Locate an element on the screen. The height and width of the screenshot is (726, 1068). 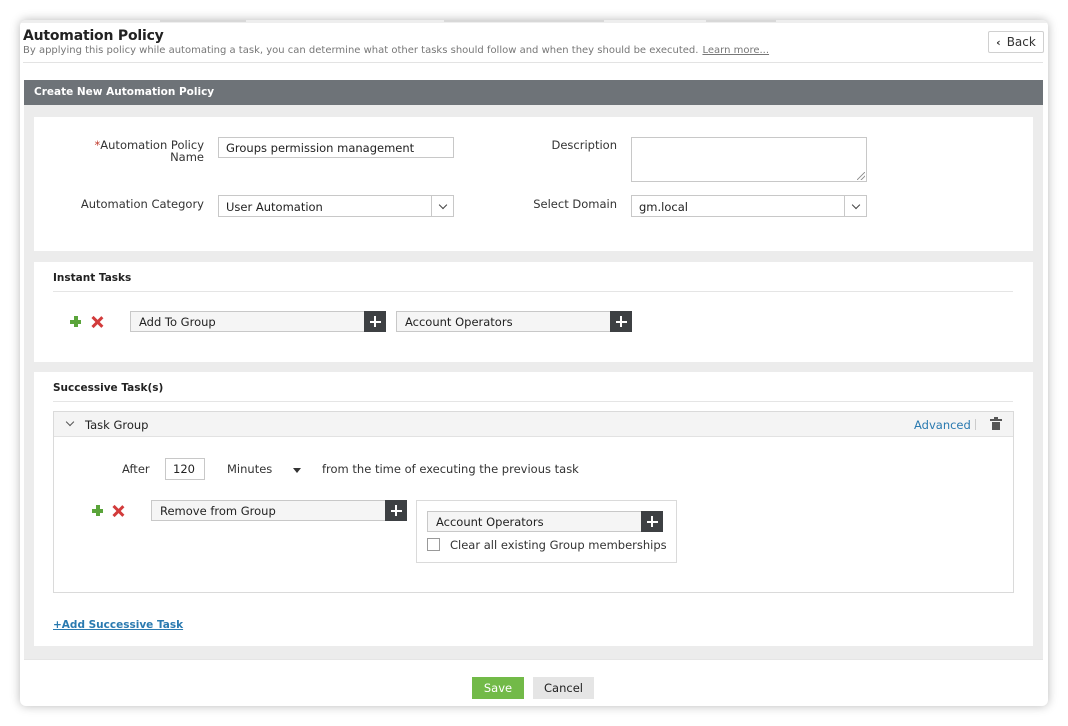
policy-name-label-line2: Name is located at coordinates (187, 157).